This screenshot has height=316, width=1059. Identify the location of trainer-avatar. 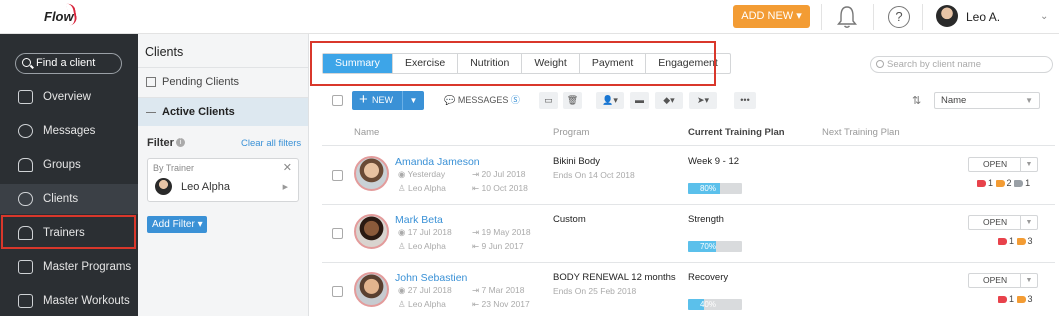
(163, 186).